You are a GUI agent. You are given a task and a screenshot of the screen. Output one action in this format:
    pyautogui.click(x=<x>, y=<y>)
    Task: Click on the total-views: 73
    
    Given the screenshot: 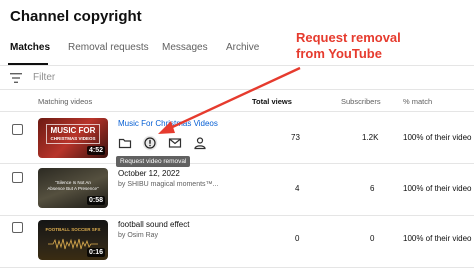 What is the action you would take?
    pyautogui.click(x=295, y=137)
    